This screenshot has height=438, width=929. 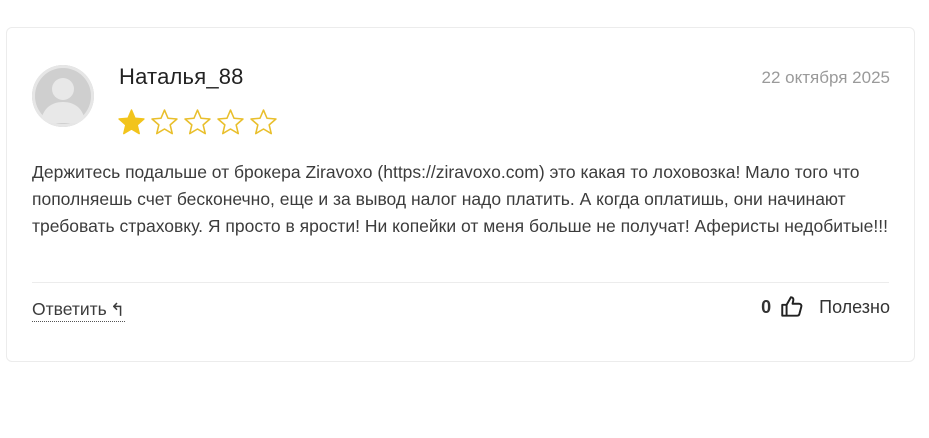 I want to click on reply-label: Ответить, so click(x=69, y=309).